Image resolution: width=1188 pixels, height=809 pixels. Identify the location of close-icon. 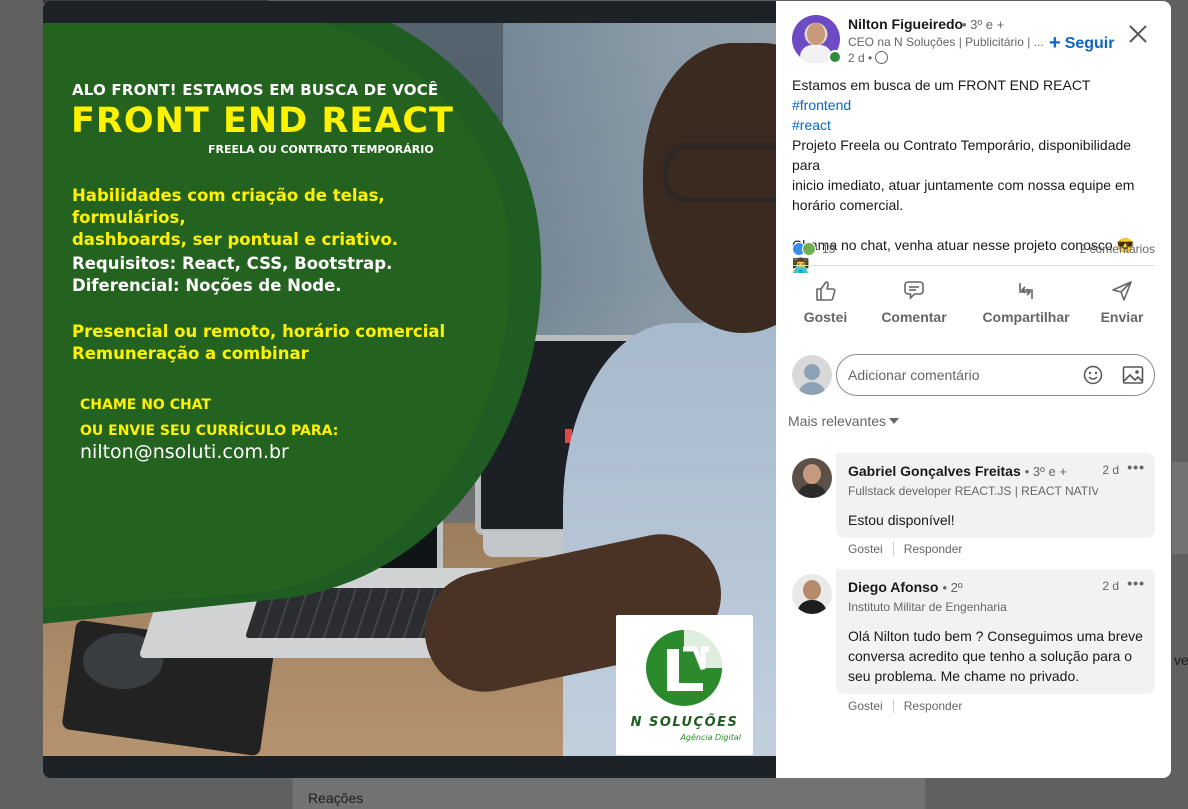
(1138, 34).